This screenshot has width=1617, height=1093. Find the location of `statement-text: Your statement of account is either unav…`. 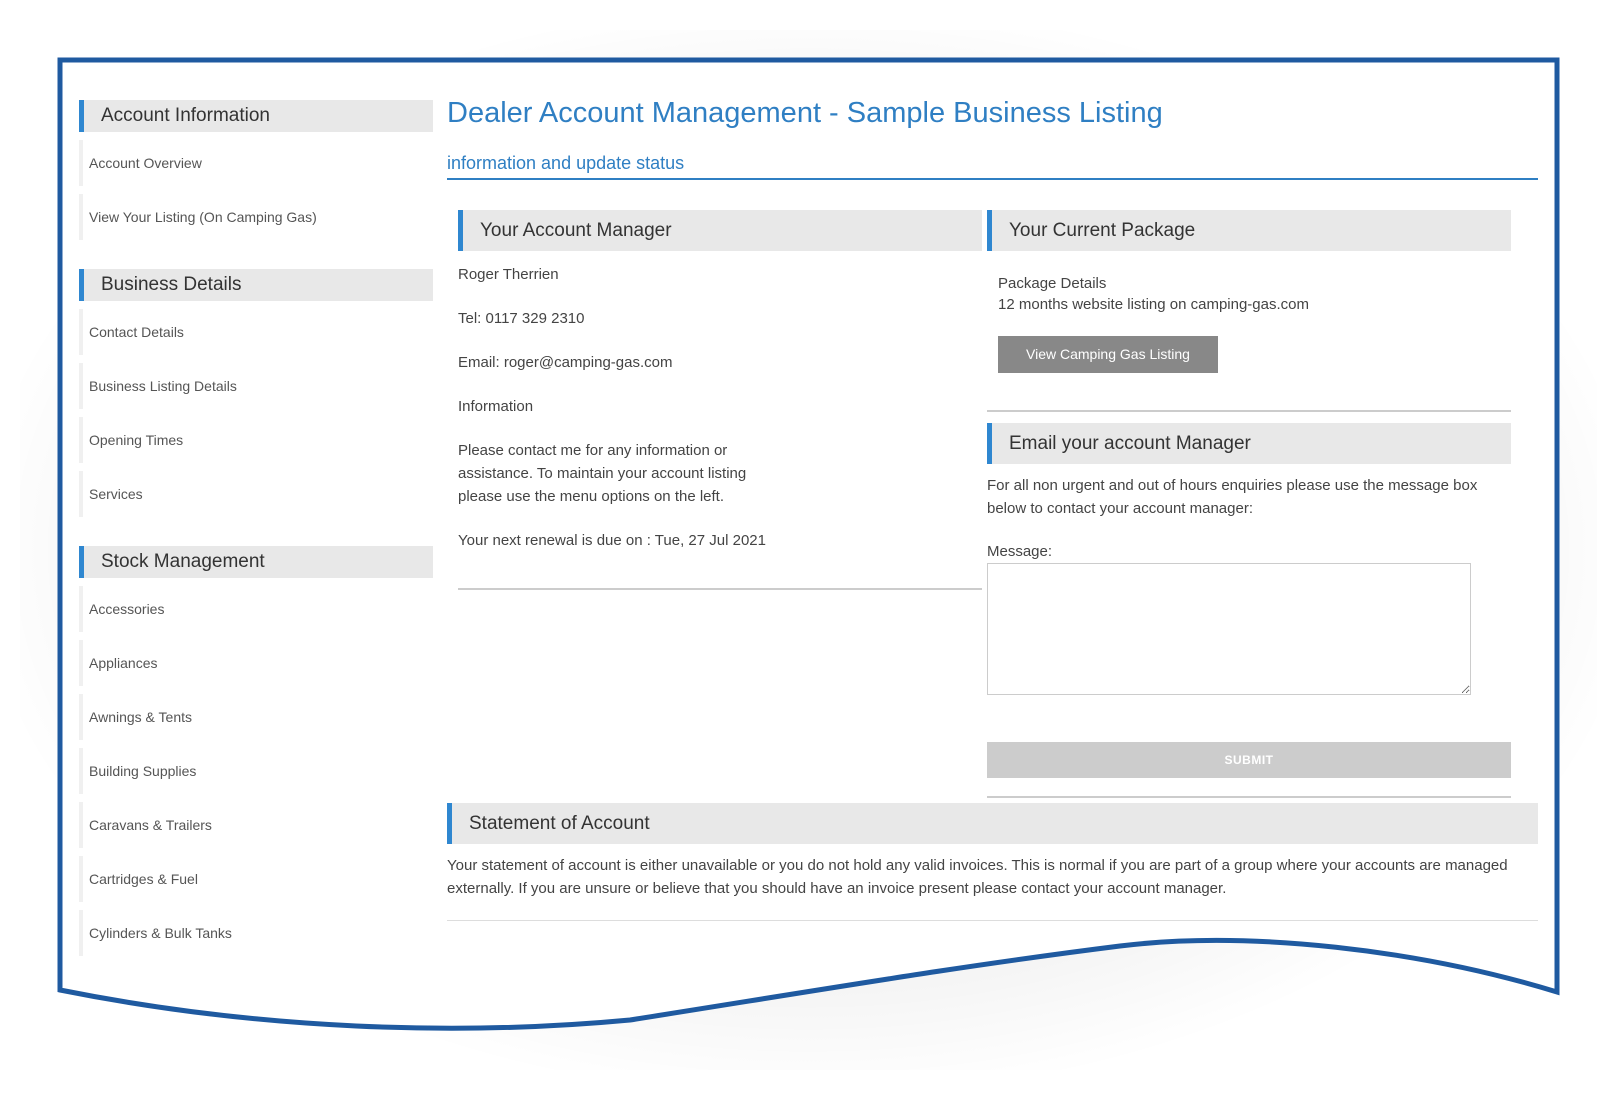

statement-text: Your statement of account is either unav… is located at coordinates (977, 877).